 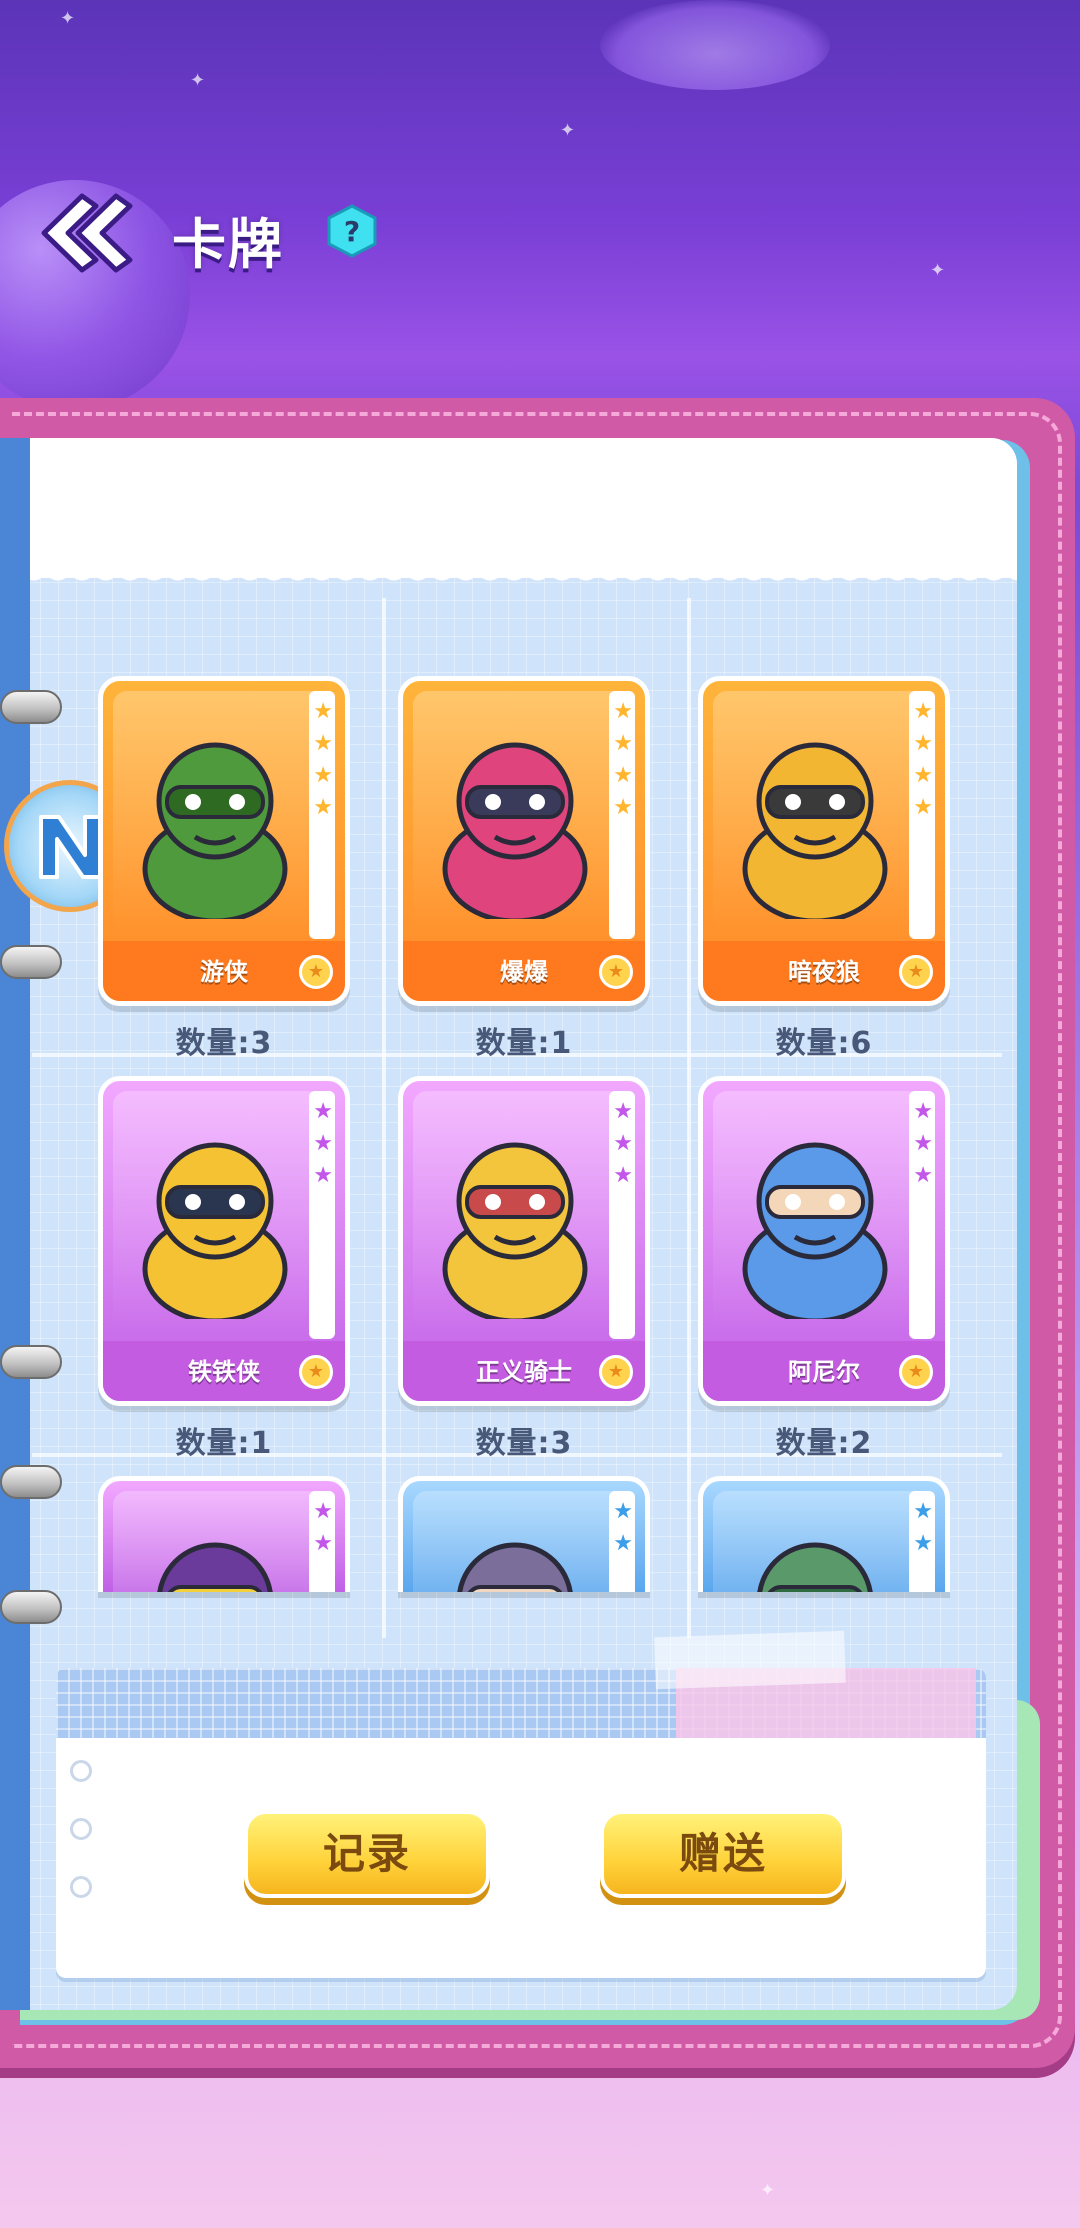 What do you see at coordinates (824, 1043) in the screenshot?
I see `card-count: 数量:6` at bounding box center [824, 1043].